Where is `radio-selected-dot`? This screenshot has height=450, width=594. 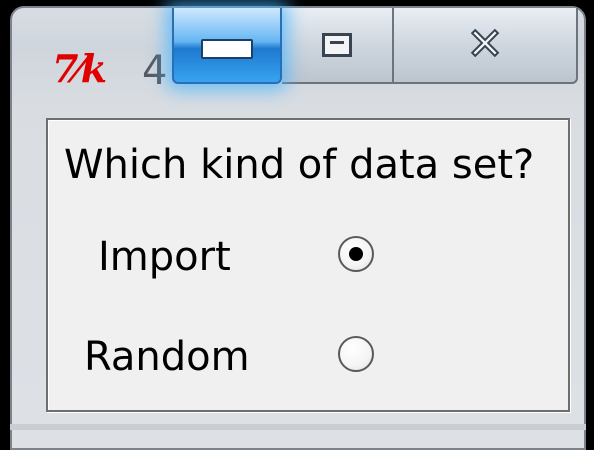
radio-selected-dot is located at coordinates (356, 254).